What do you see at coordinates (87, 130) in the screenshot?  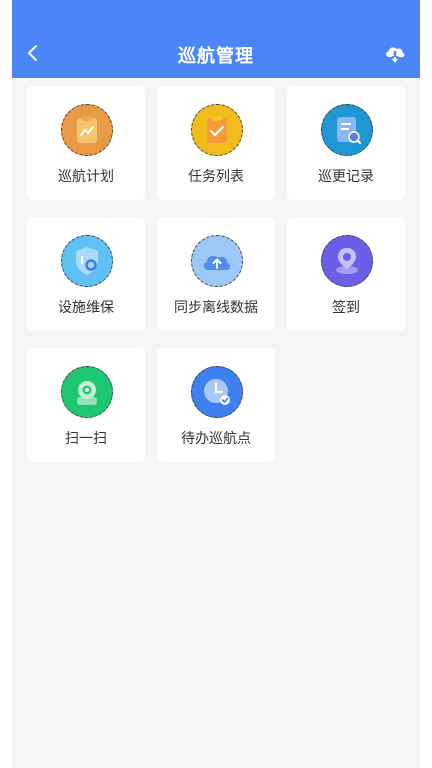 I see `clipboard-chart-icon` at bounding box center [87, 130].